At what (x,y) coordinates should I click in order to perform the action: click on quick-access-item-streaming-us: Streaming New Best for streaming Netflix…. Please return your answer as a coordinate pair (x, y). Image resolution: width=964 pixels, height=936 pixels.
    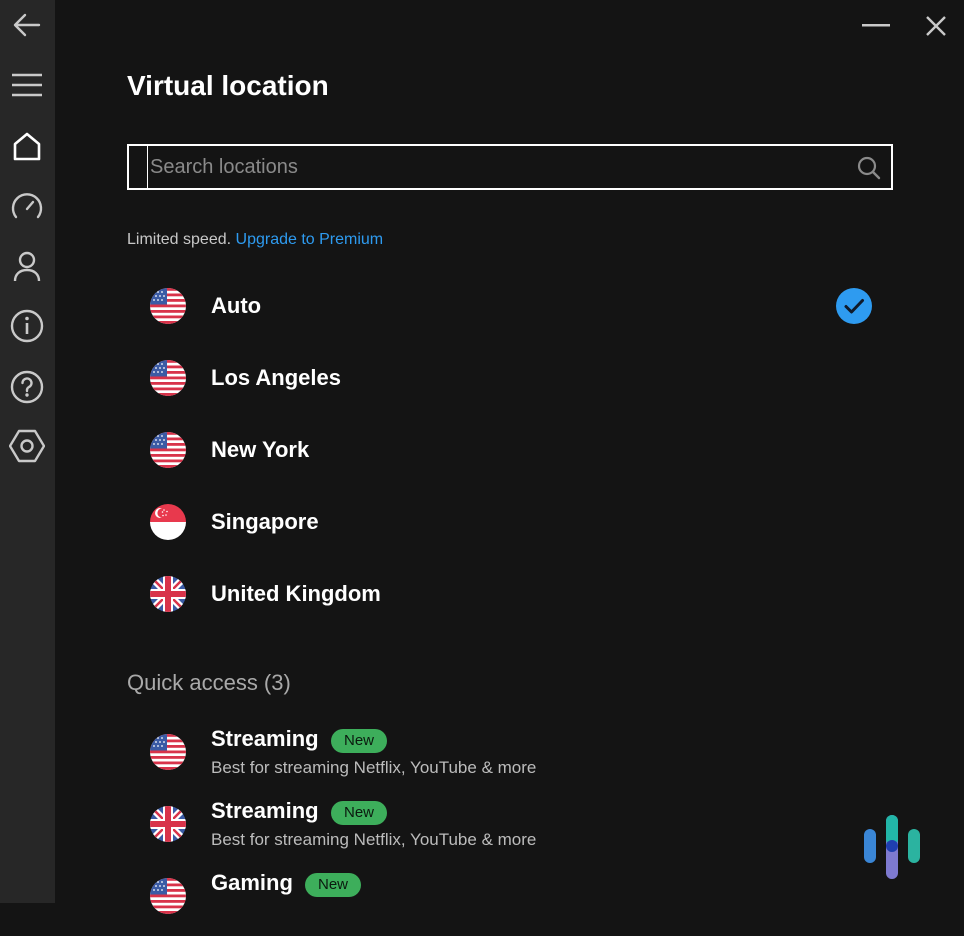
    Looking at the image, I should click on (510, 759).